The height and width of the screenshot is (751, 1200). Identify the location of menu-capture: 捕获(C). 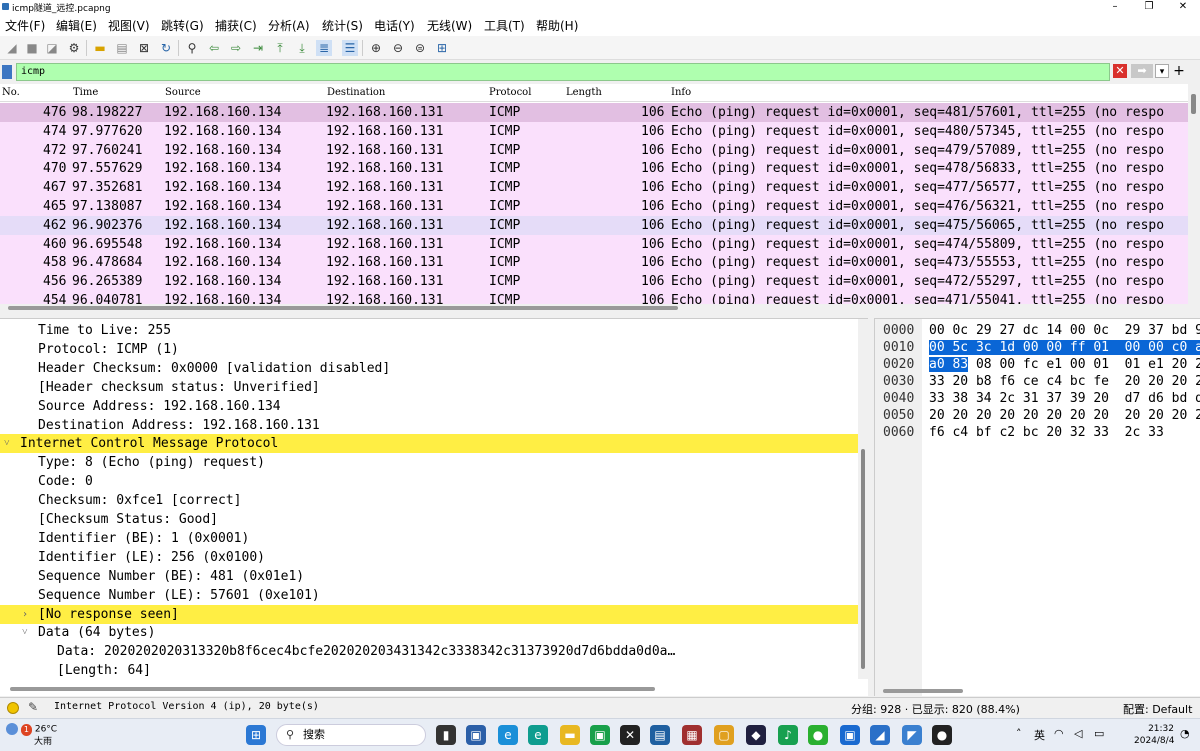
(236, 25).